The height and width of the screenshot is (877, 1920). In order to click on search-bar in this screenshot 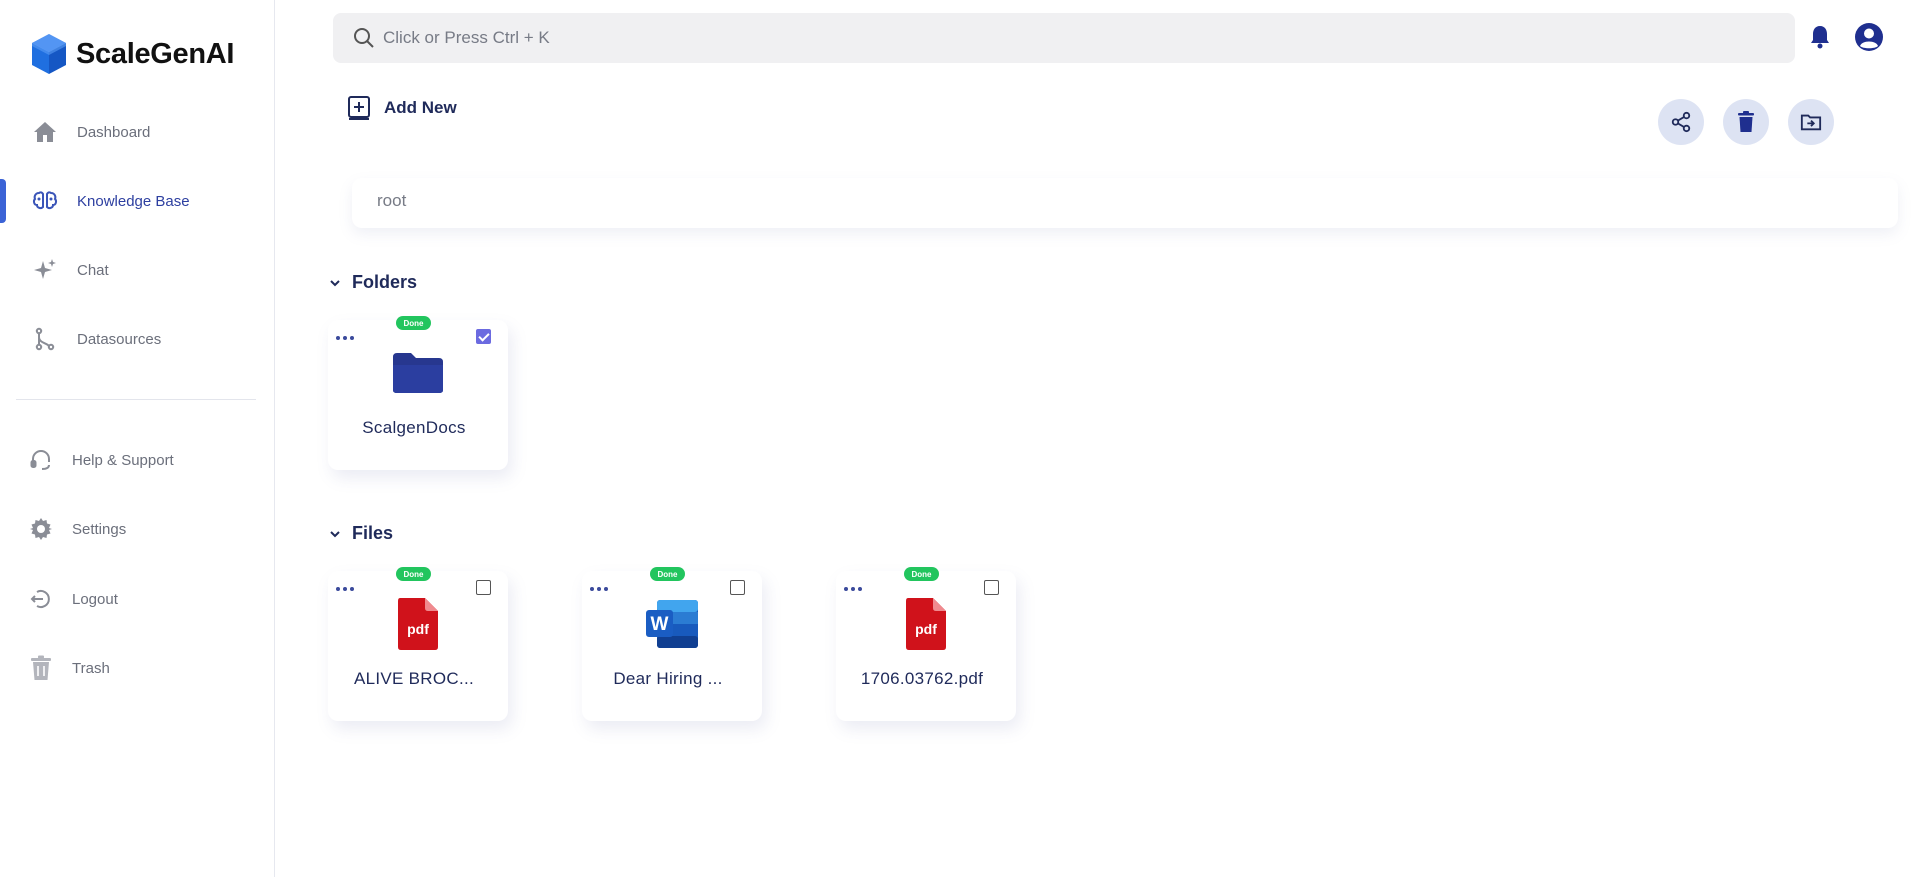, I will do `click(1064, 38)`.